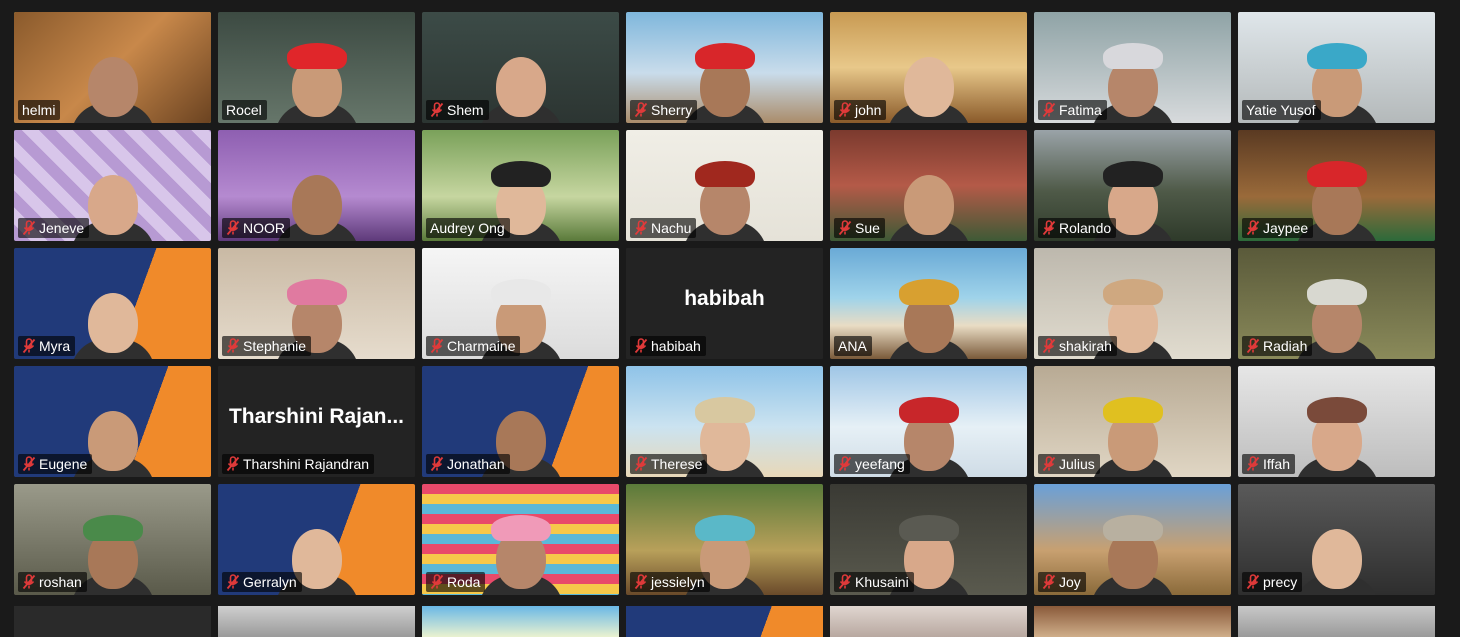 The height and width of the screenshot is (637, 1460). Describe the element at coordinates (464, 582) in the screenshot. I see `participant-name: Roda` at that location.